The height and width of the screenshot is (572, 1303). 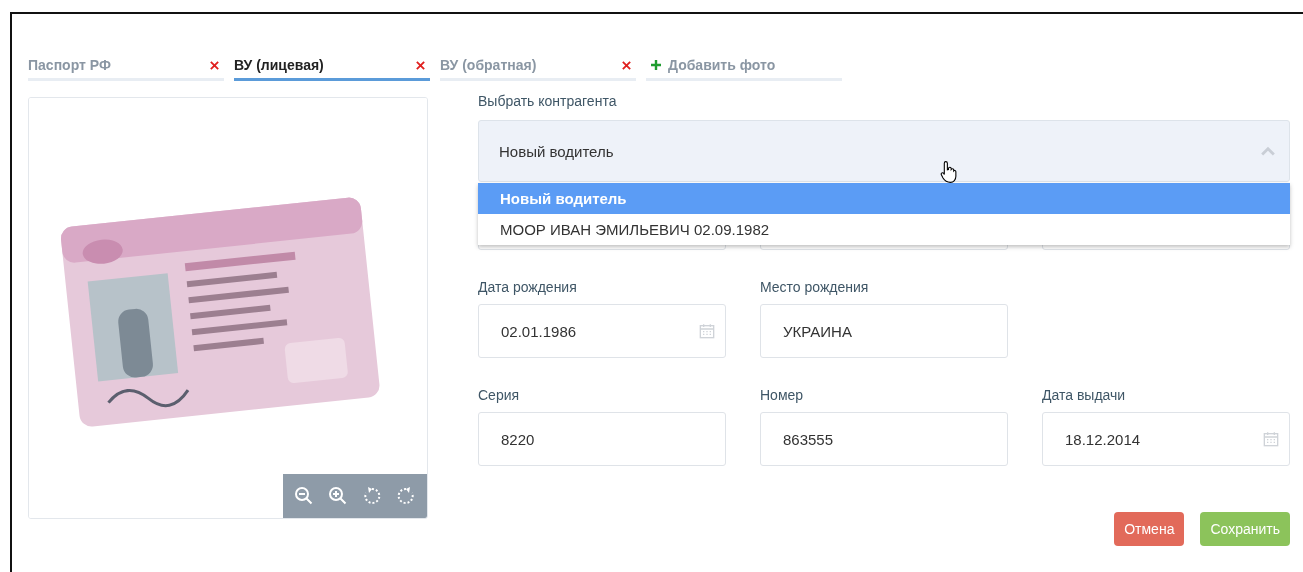 I want to click on field-label: Номер, so click(x=782, y=395).